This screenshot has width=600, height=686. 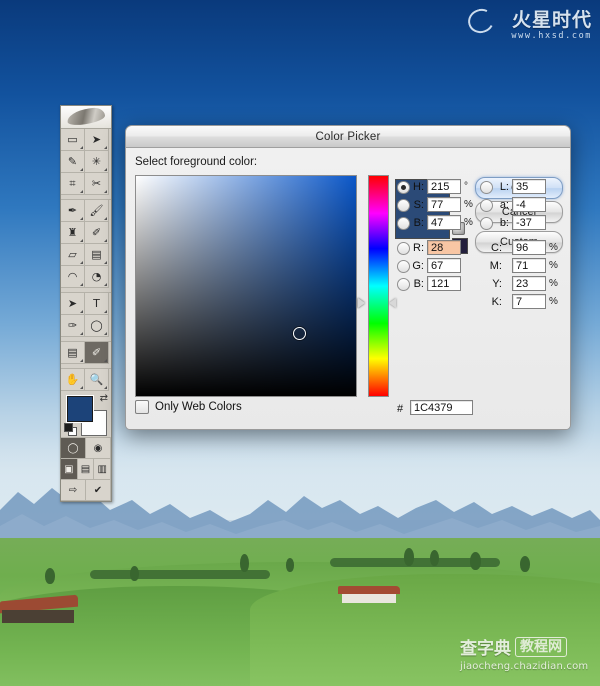 I want to click on blur-tool: ◠, so click(x=73, y=277).